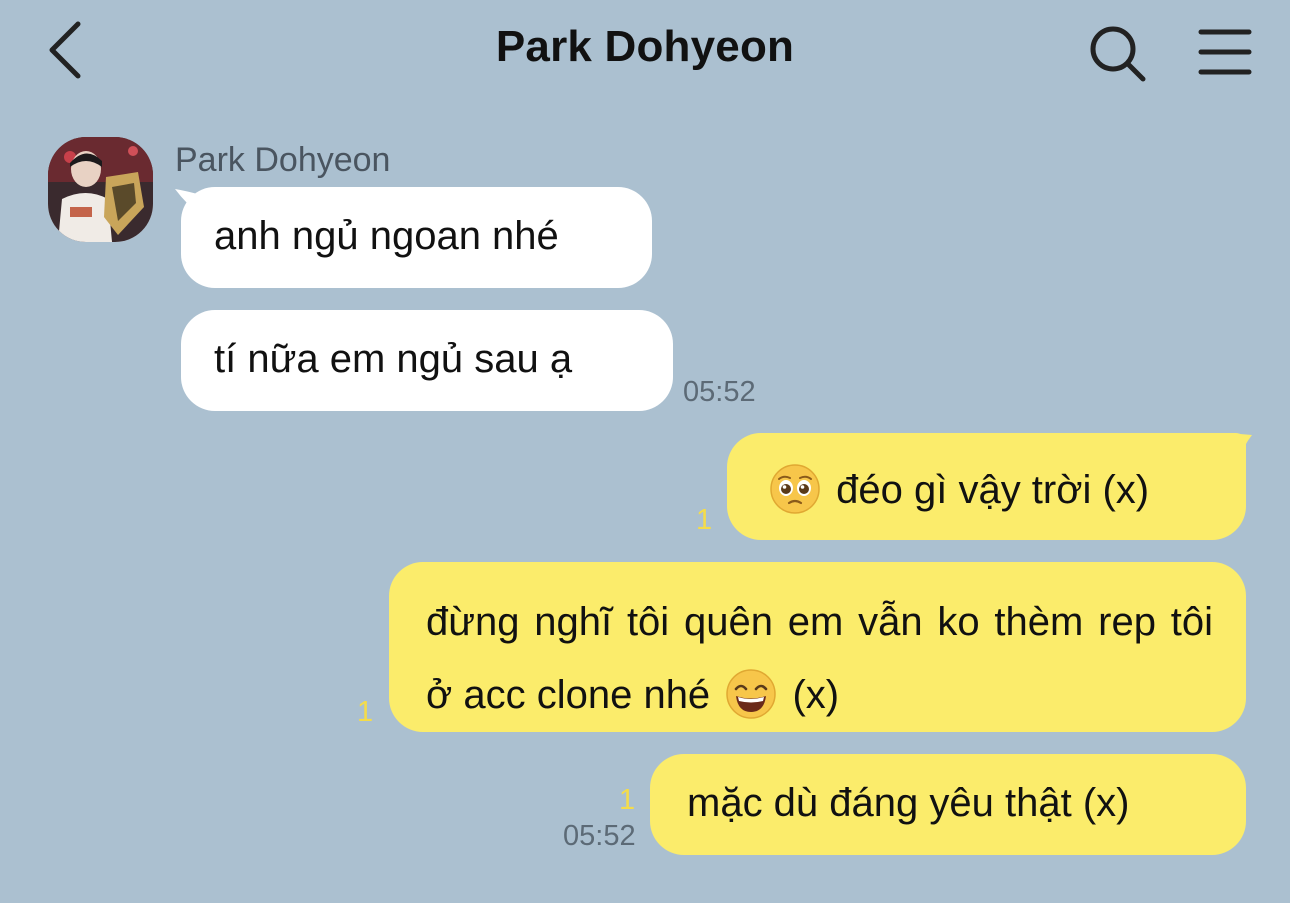 The width and height of the screenshot is (1290, 903). I want to click on pleading-face-emoji, so click(795, 489).